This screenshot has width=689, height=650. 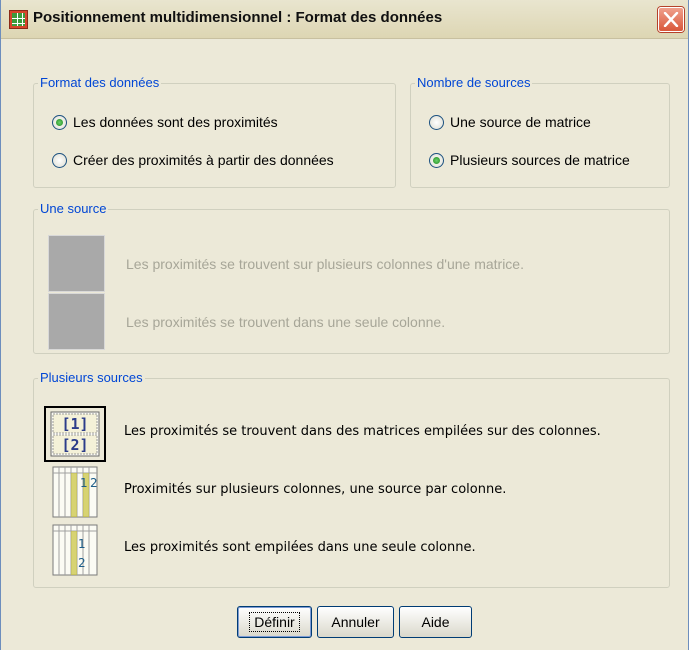 I want to click on multiple-columns-icon: 1 2, so click(x=75, y=492).